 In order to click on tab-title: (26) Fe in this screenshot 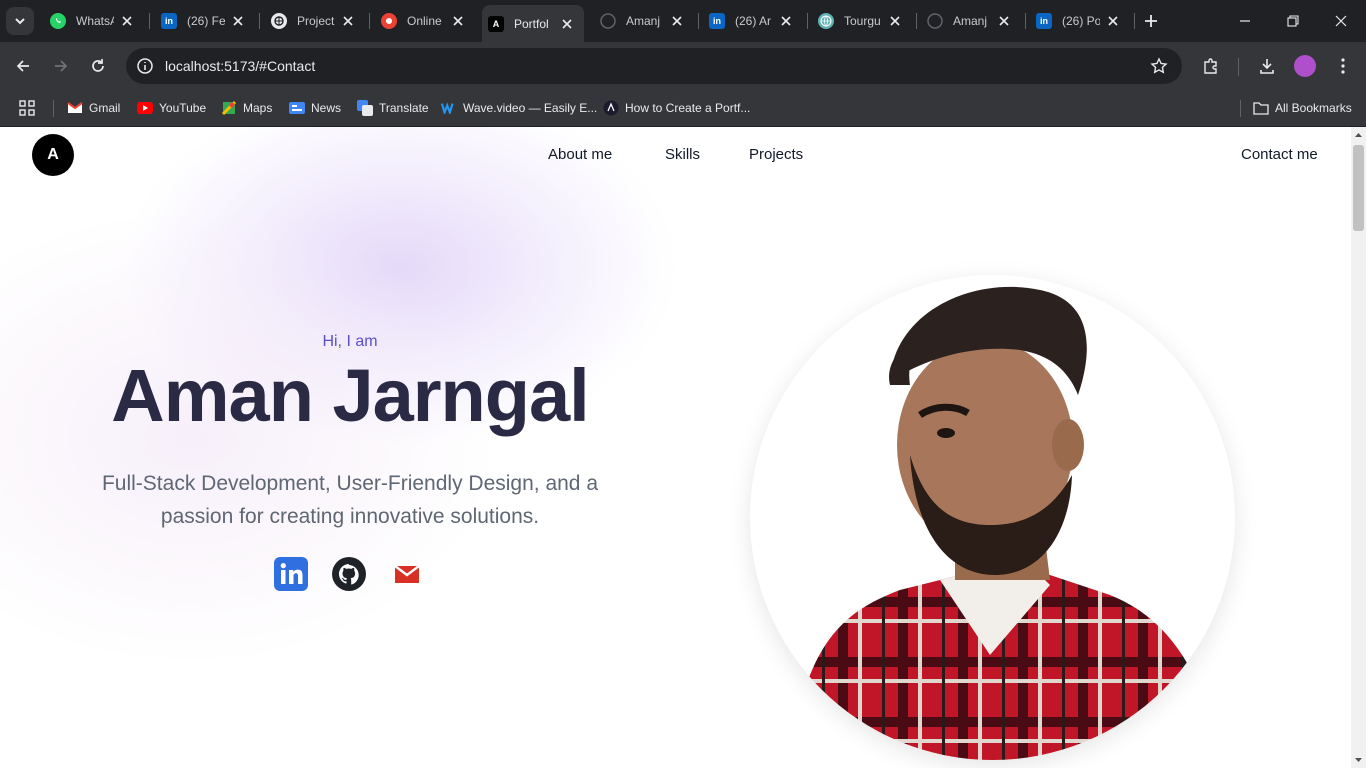, I will do `click(206, 21)`.